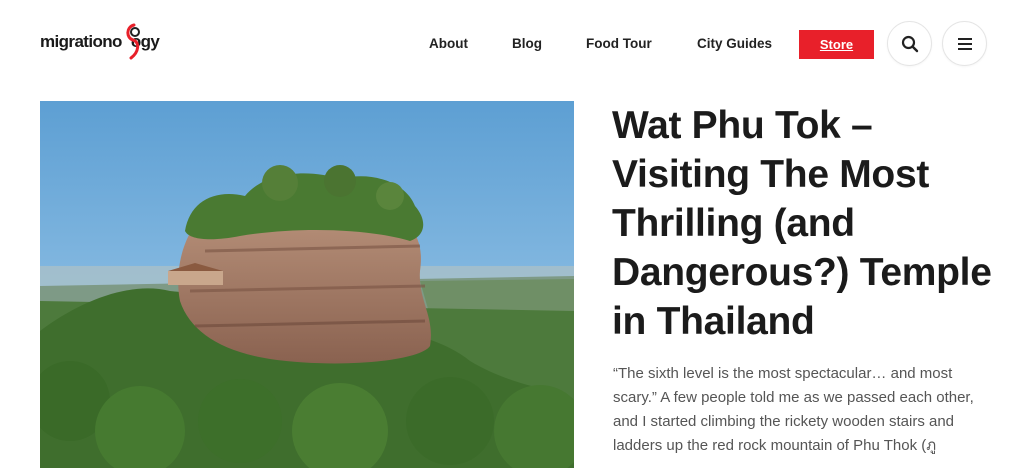  I want to click on menu-button, so click(964, 43).